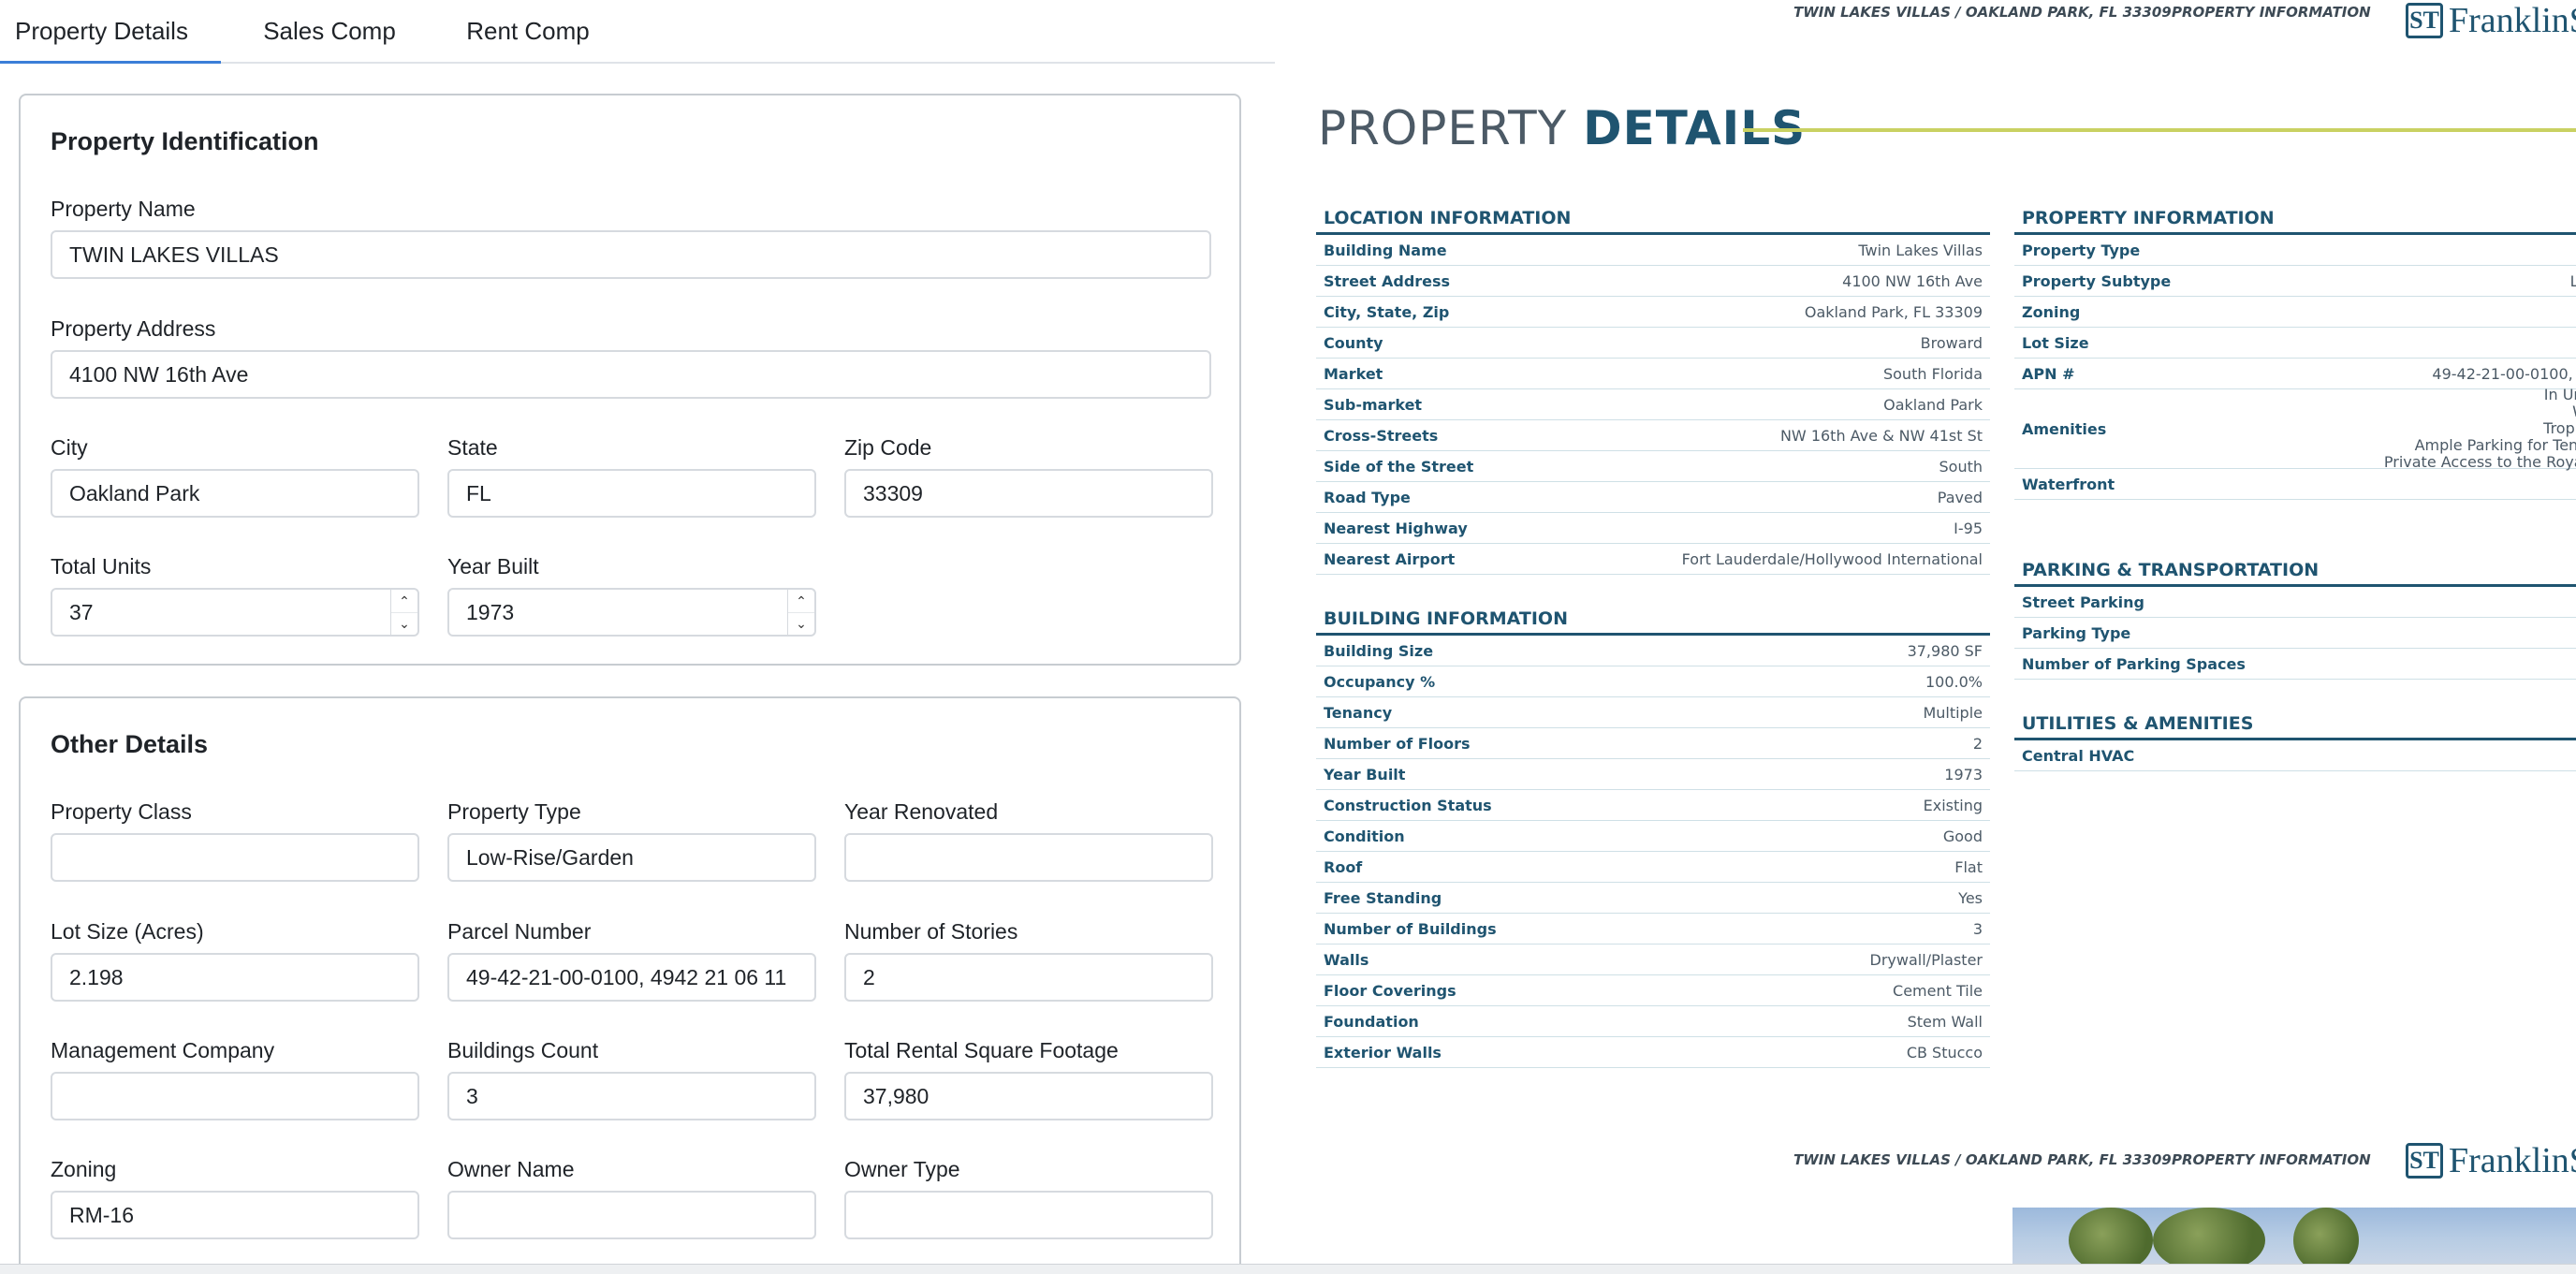 The width and height of the screenshot is (2576, 1274). I want to click on info-row: Exterior Walls CB Stucco, so click(1653, 1052).